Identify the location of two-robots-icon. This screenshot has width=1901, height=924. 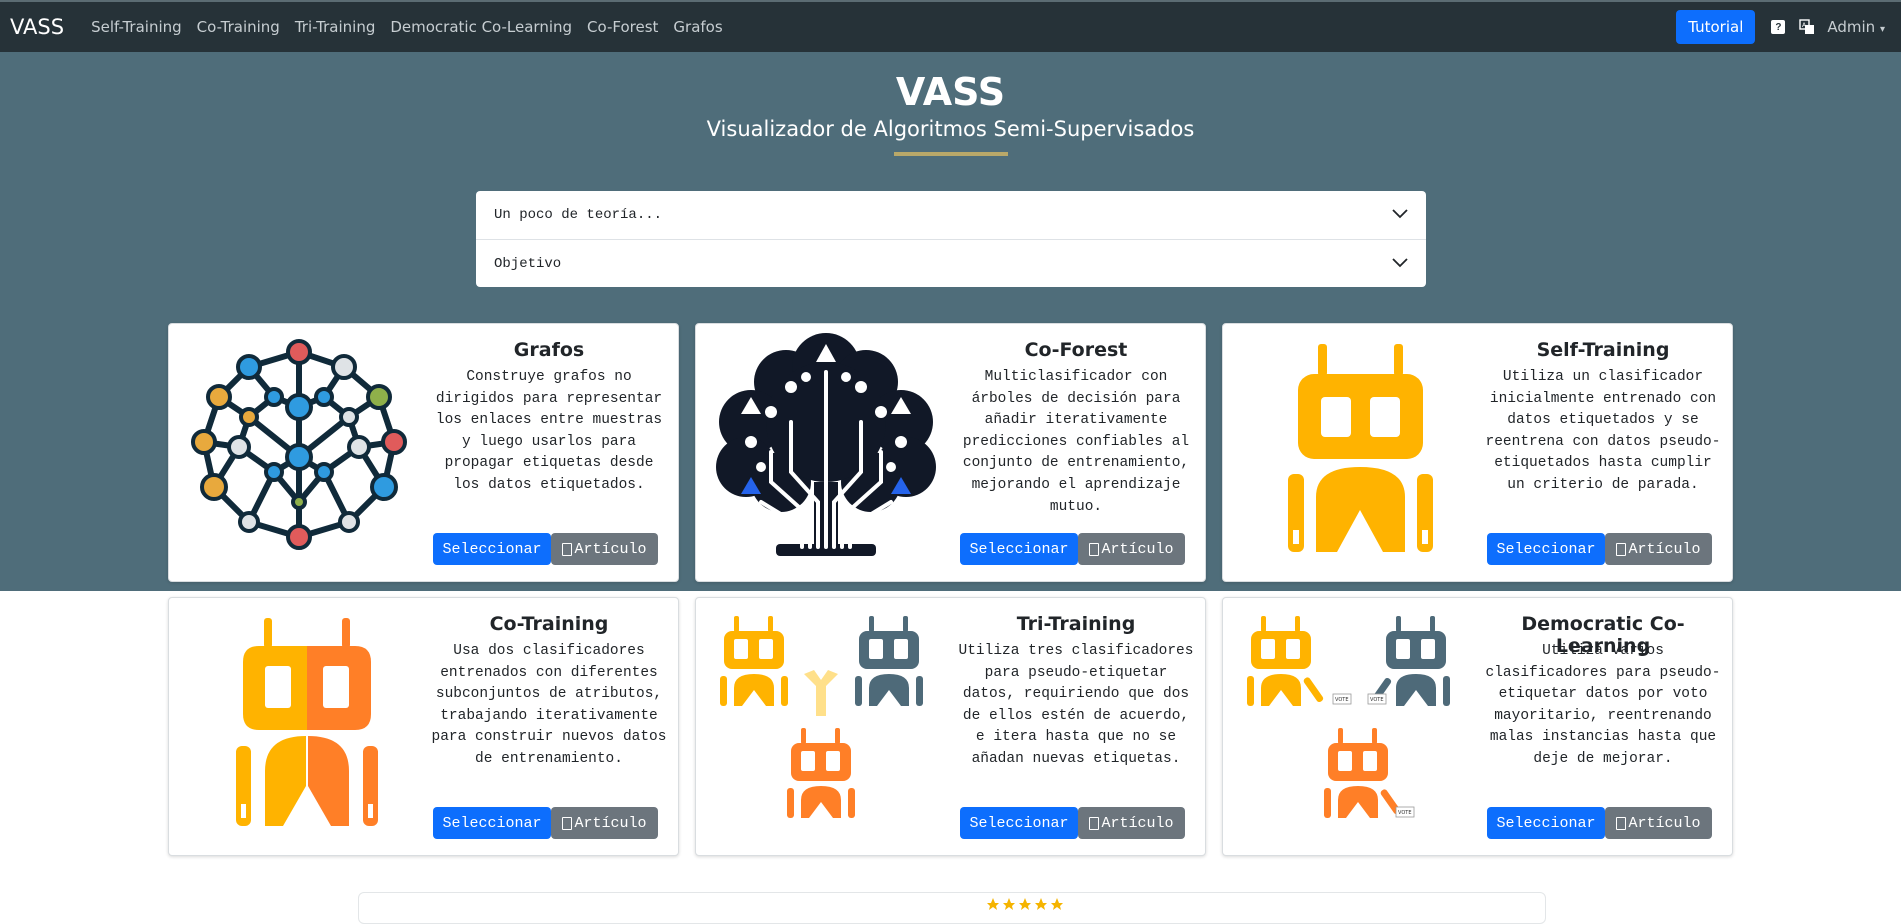
(307, 722).